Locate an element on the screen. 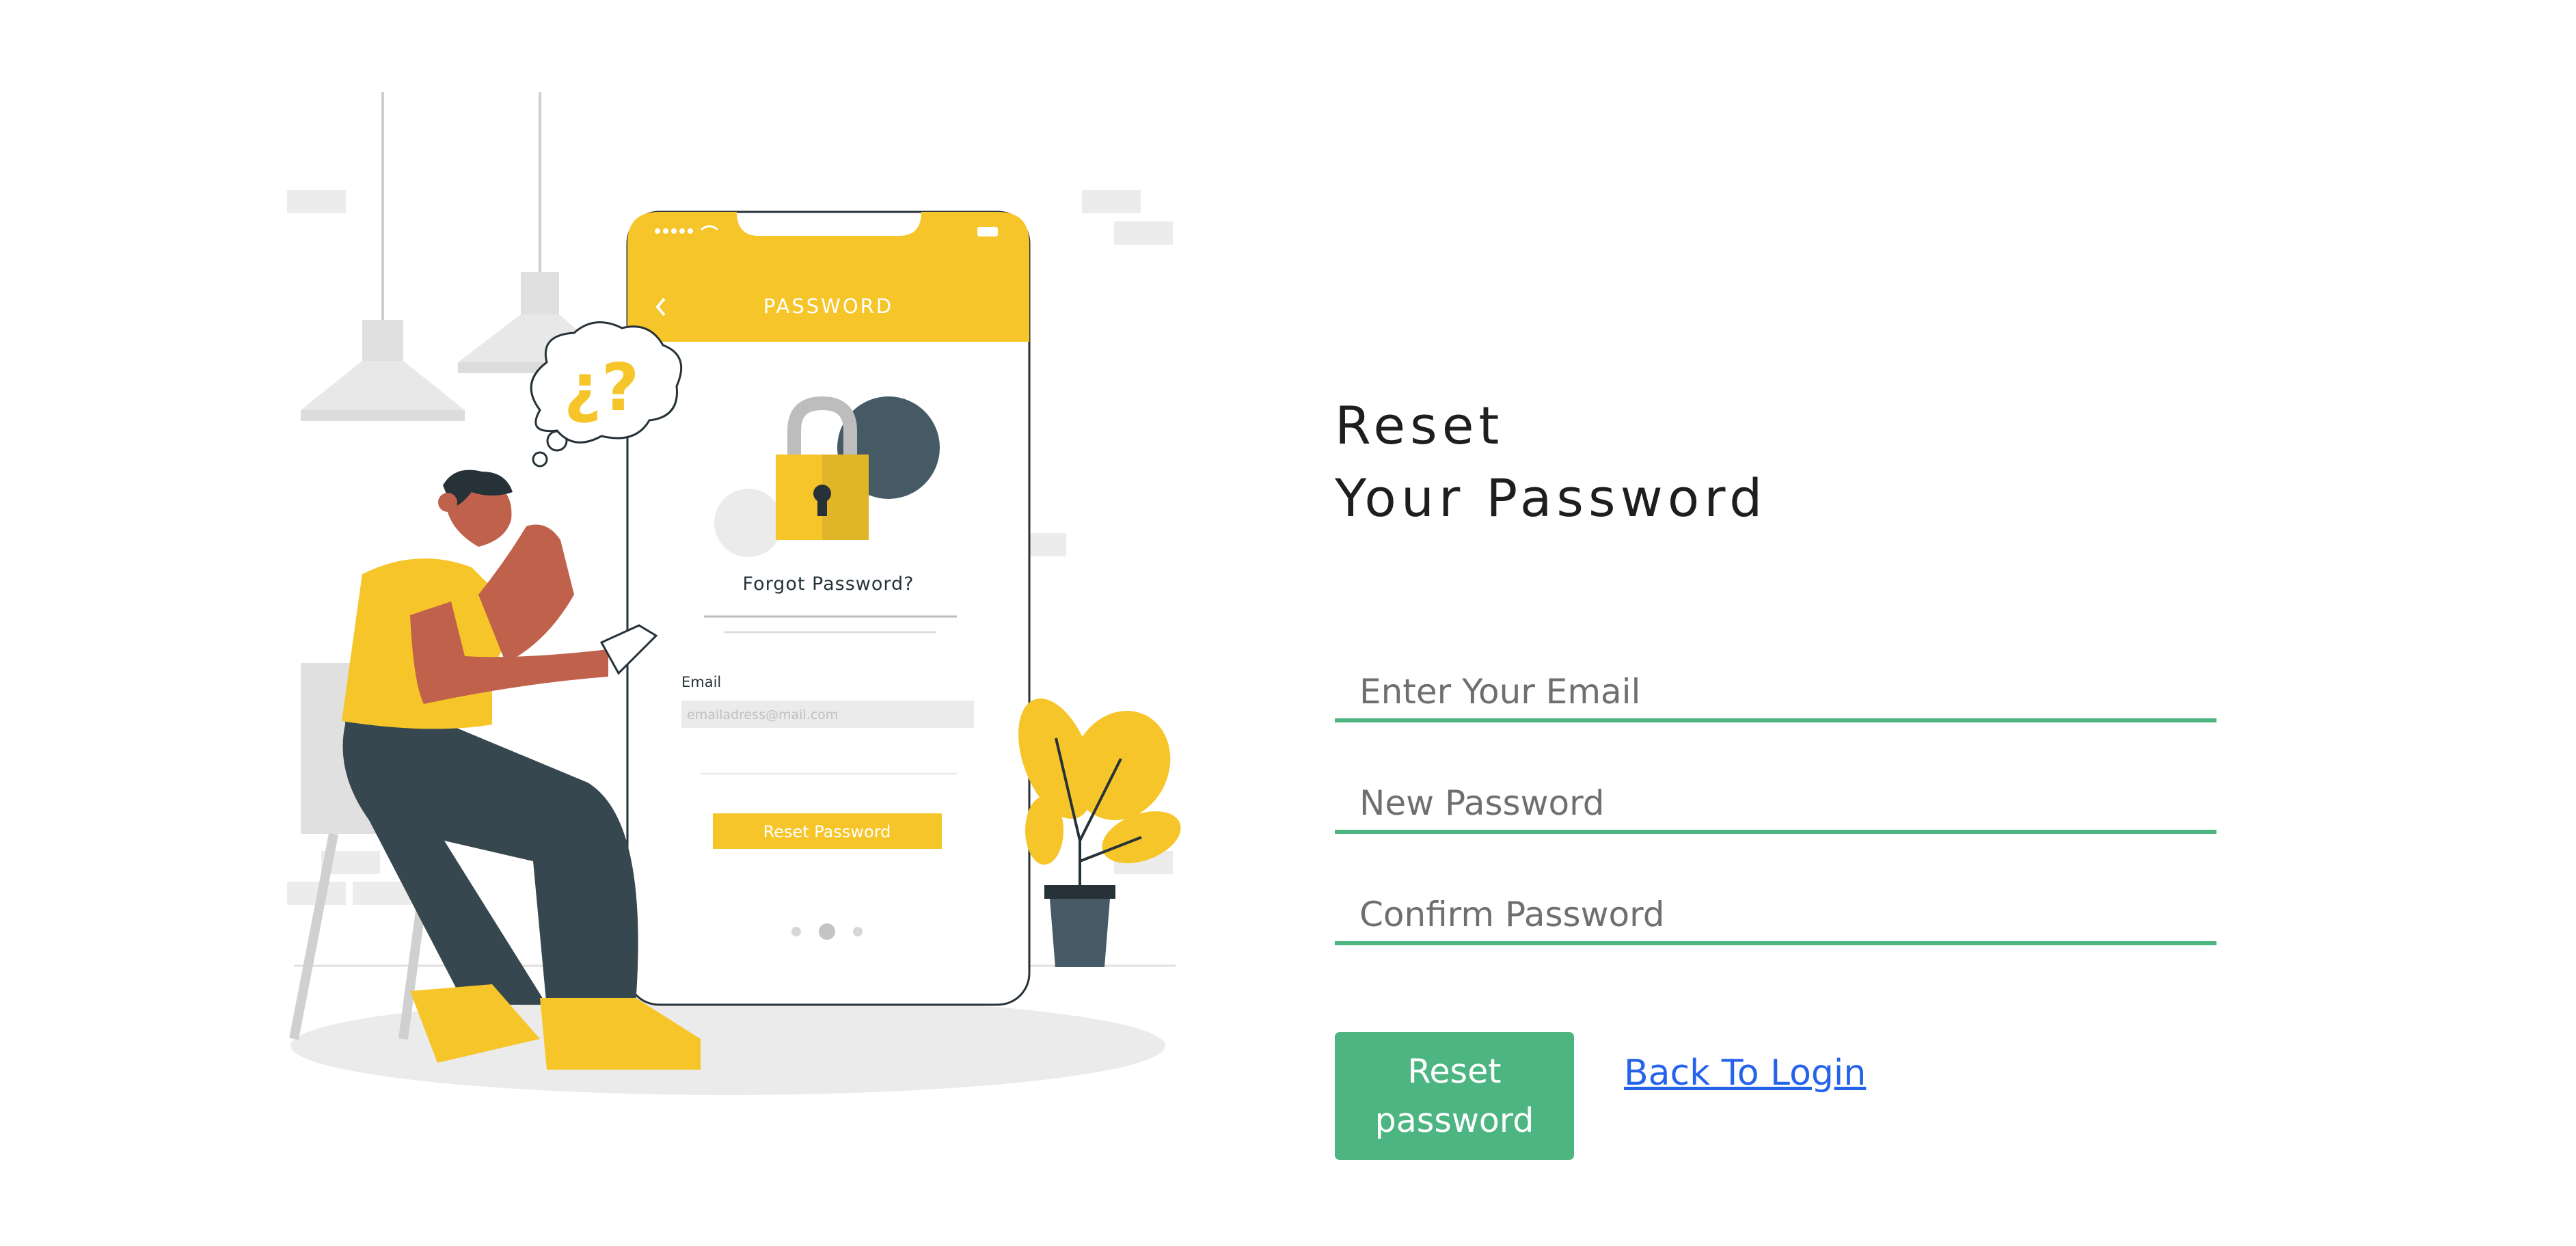 This screenshot has width=2576, height=1246. phone-header-title: PASSWORD is located at coordinates (828, 306).